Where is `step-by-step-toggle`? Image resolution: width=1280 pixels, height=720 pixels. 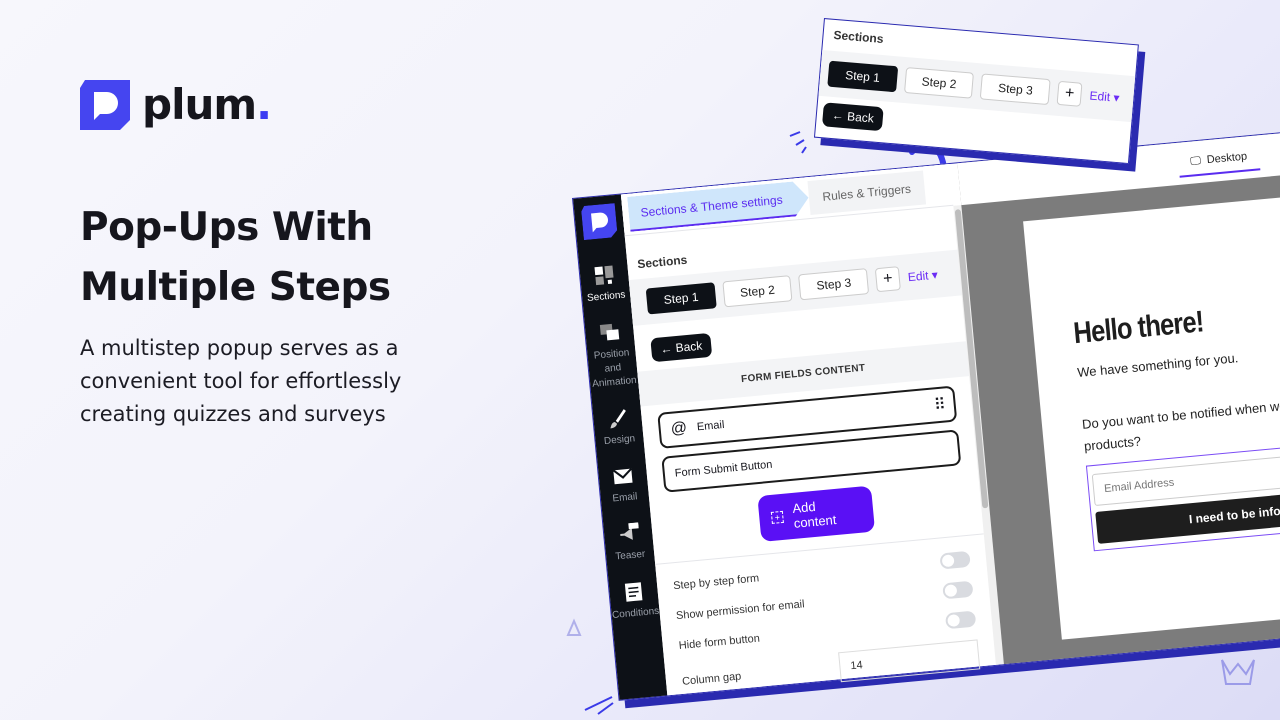 step-by-step-toggle is located at coordinates (955, 560).